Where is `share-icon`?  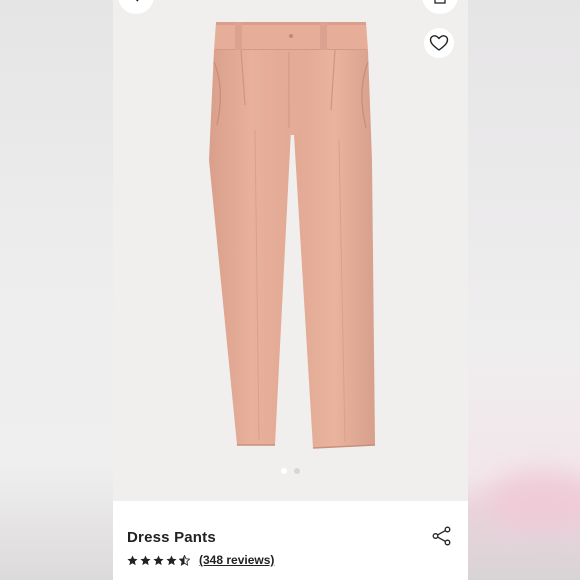 share-icon is located at coordinates (441, 536).